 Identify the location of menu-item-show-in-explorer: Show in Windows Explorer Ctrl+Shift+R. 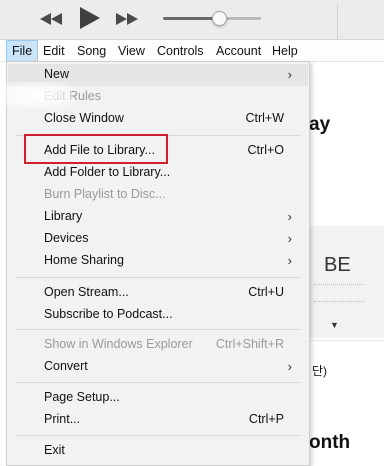
(158, 345).